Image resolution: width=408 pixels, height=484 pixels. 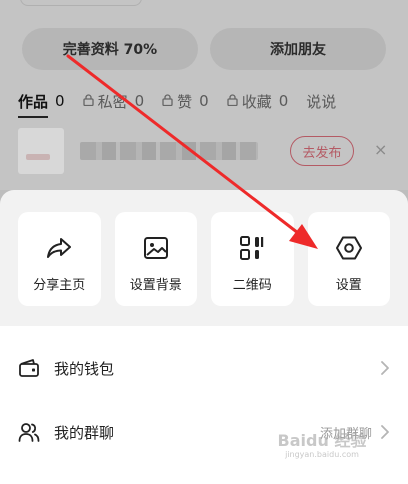 I want to click on edit-profile-button: 完善资料 70%, so click(x=110, y=49).